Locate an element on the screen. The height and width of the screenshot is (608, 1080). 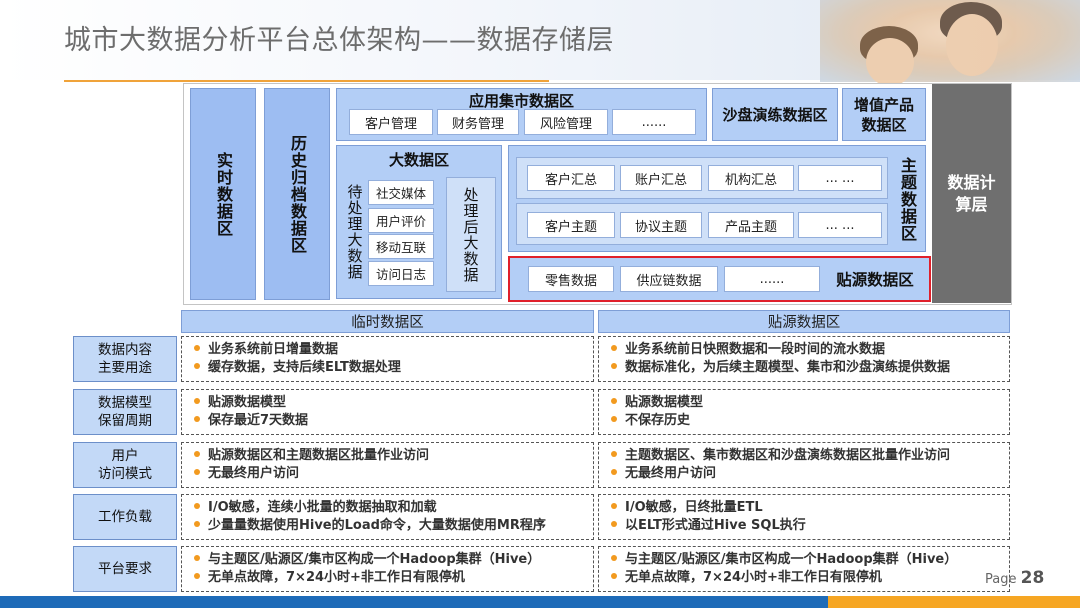
realtime-zone: 实时数据区 is located at coordinates (223, 194).